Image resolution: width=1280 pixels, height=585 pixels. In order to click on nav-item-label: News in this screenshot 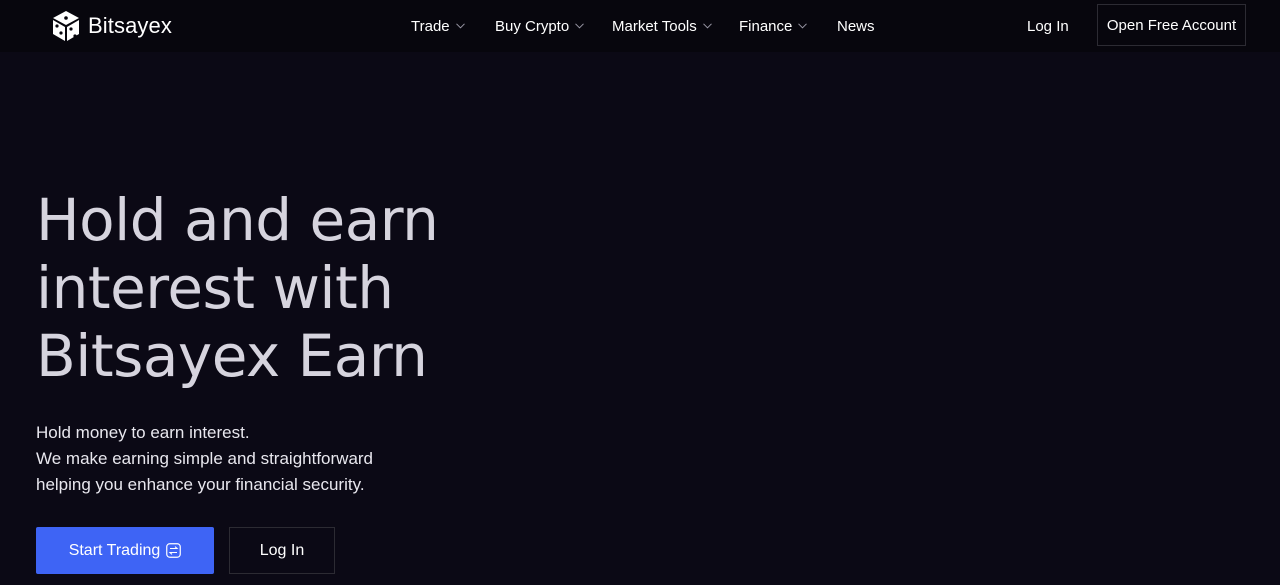, I will do `click(856, 26)`.